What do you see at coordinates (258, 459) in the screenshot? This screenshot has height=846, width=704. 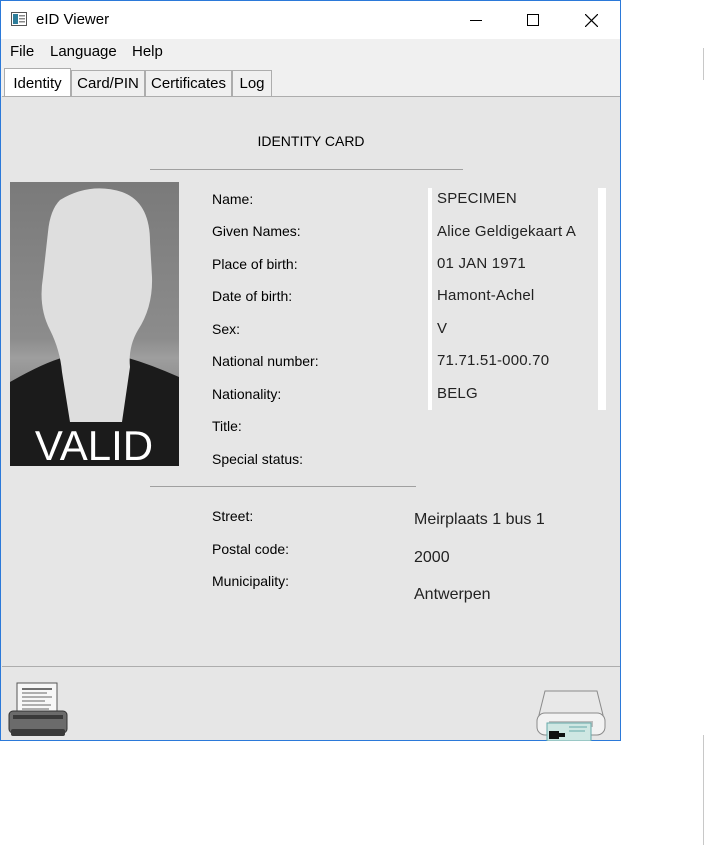 I see `label-special-status: Special status:` at bounding box center [258, 459].